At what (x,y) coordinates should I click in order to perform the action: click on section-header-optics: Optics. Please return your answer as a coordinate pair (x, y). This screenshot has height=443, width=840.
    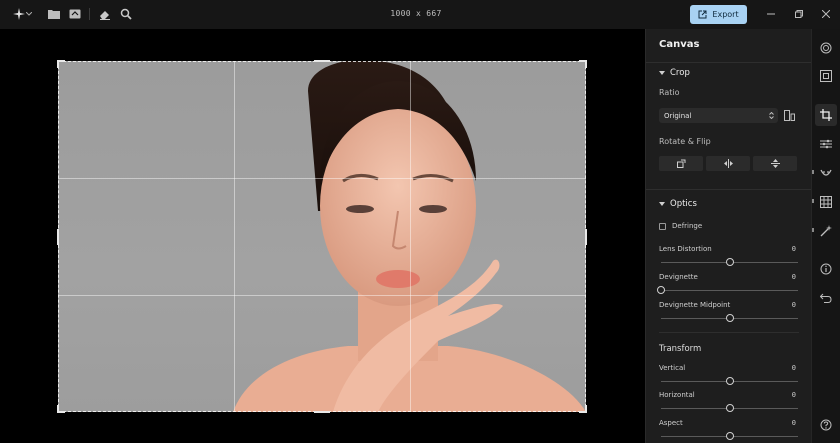
    Looking at the image, I should click on (678, 204).